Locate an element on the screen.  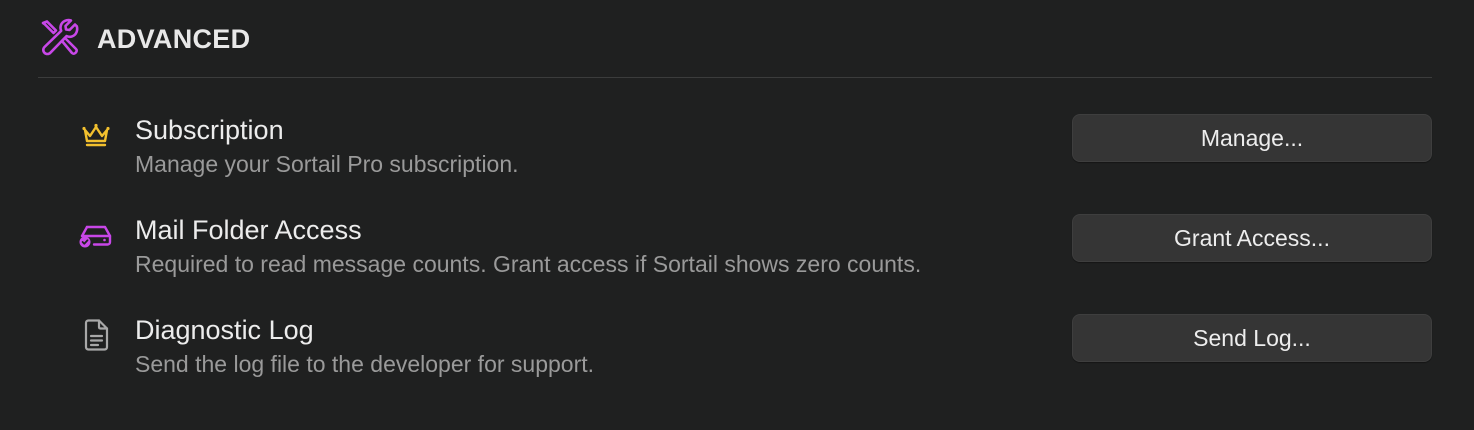
crown-icon is located at coordinates (96, 135).